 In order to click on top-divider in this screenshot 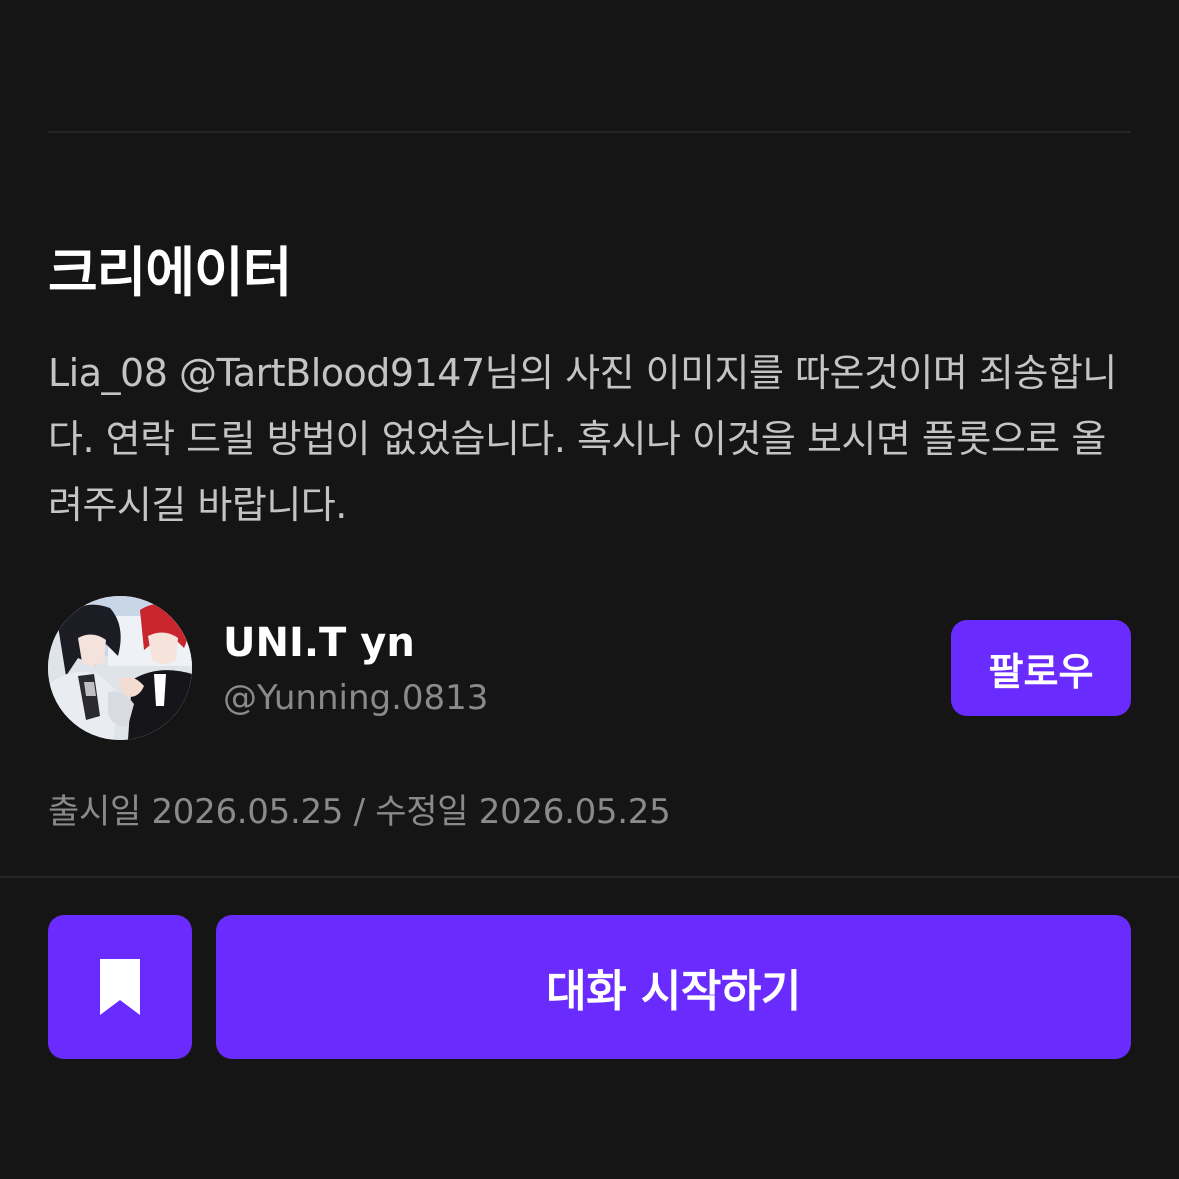, I will do `click(589, 132)`.